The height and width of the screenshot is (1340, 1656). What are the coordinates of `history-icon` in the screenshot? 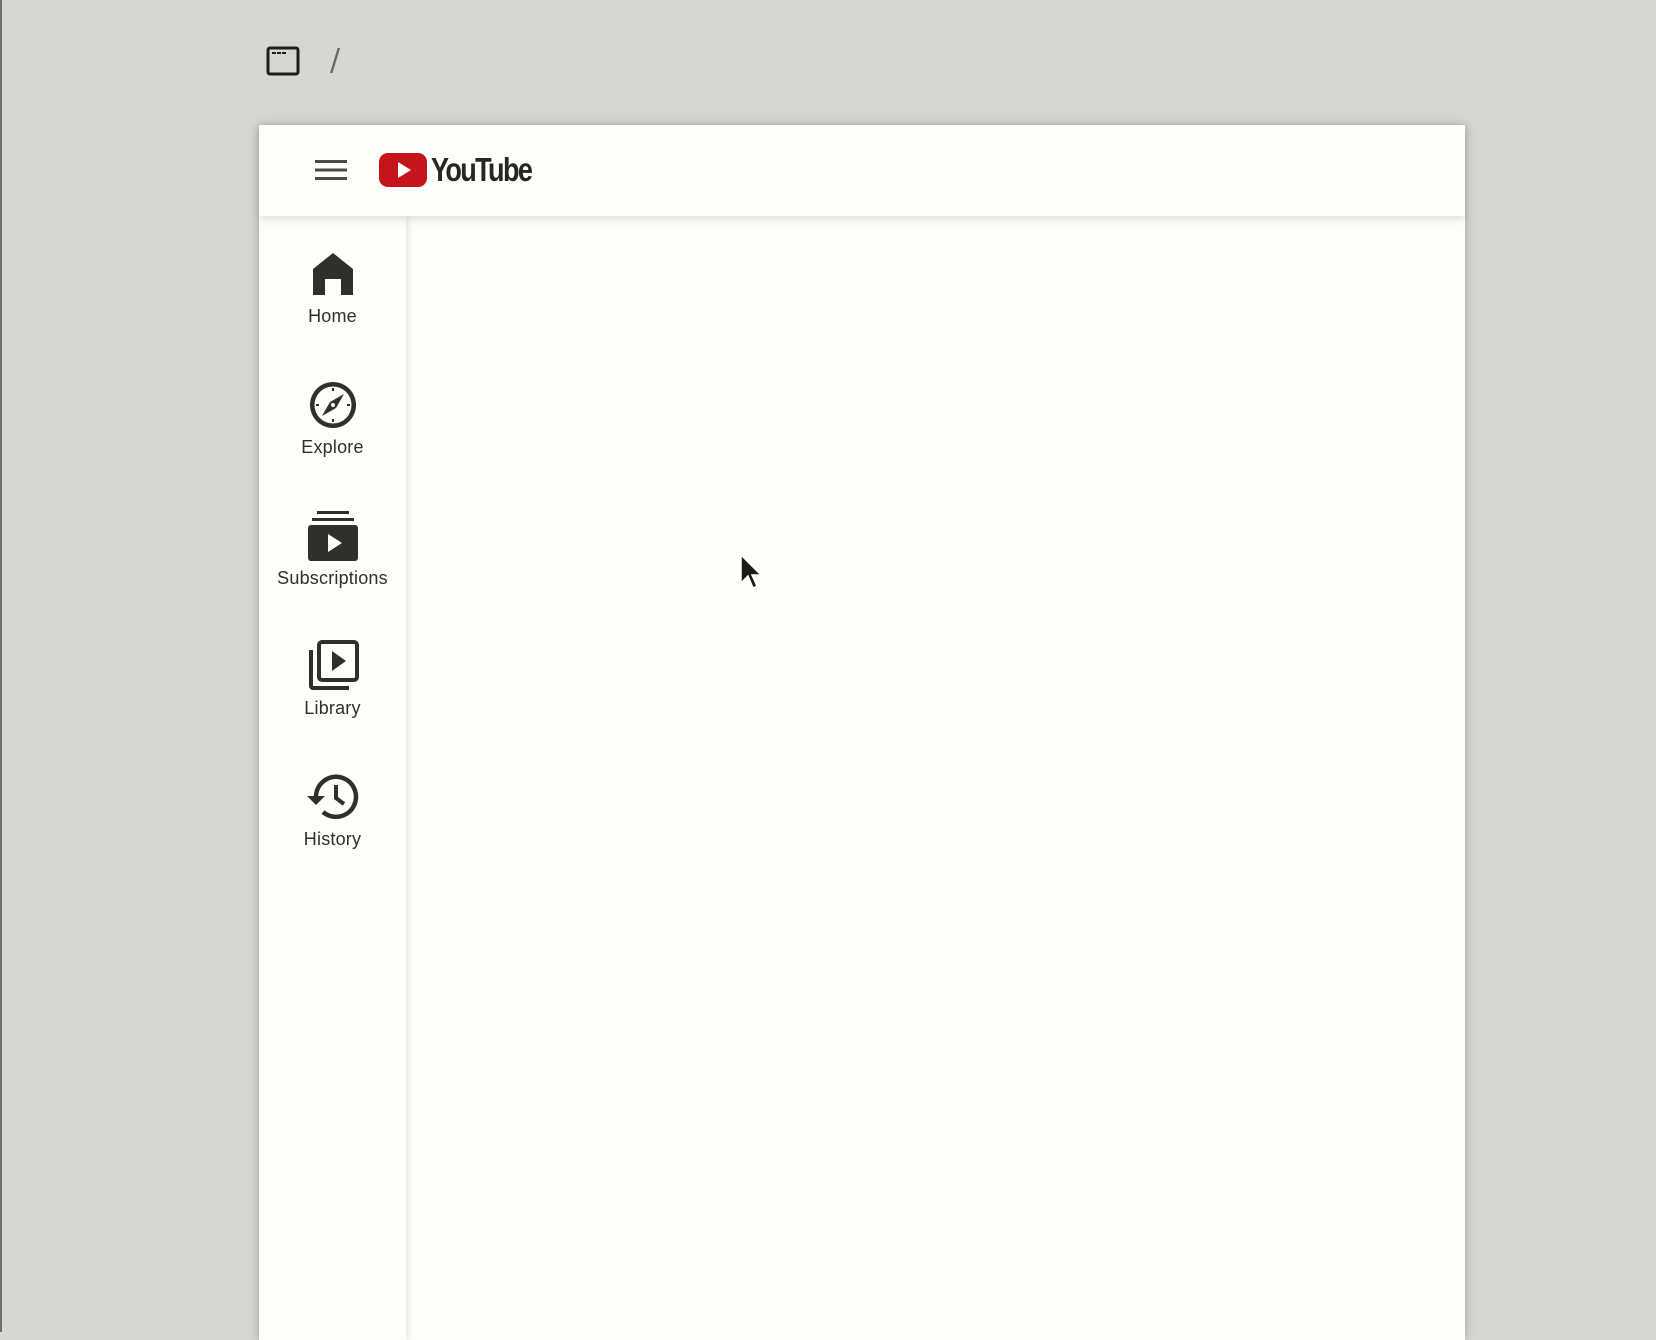 It's located at (333, 797).